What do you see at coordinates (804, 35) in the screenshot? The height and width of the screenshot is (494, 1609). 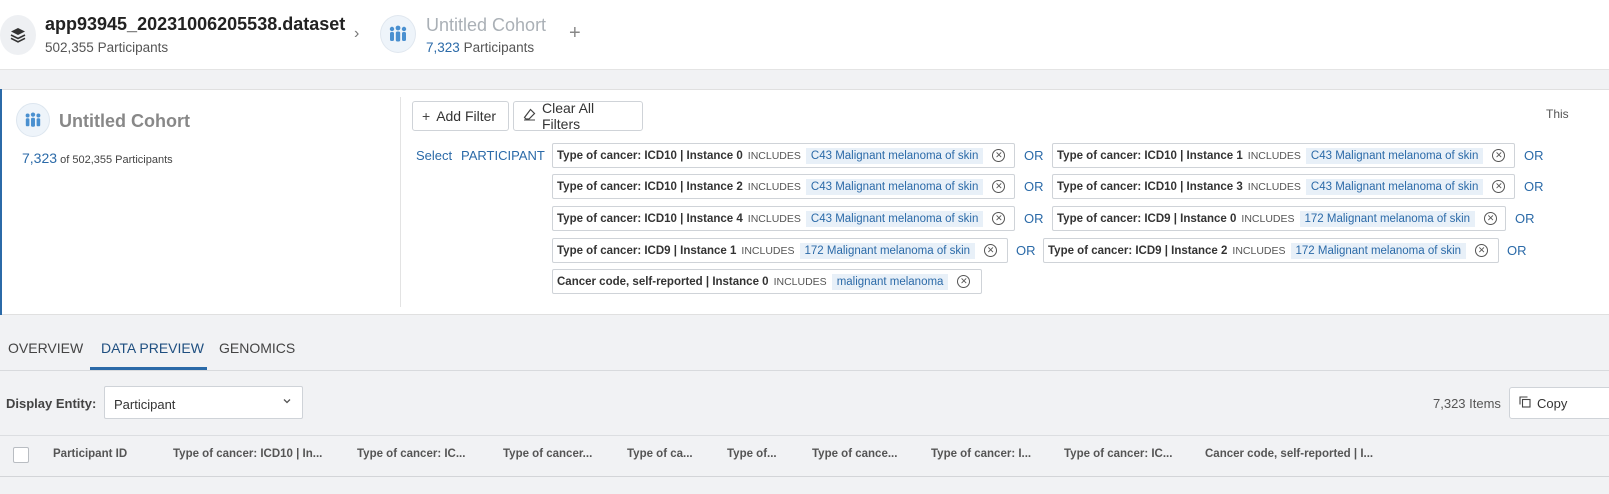 I see `top-header` at bounding box center [804, 35].